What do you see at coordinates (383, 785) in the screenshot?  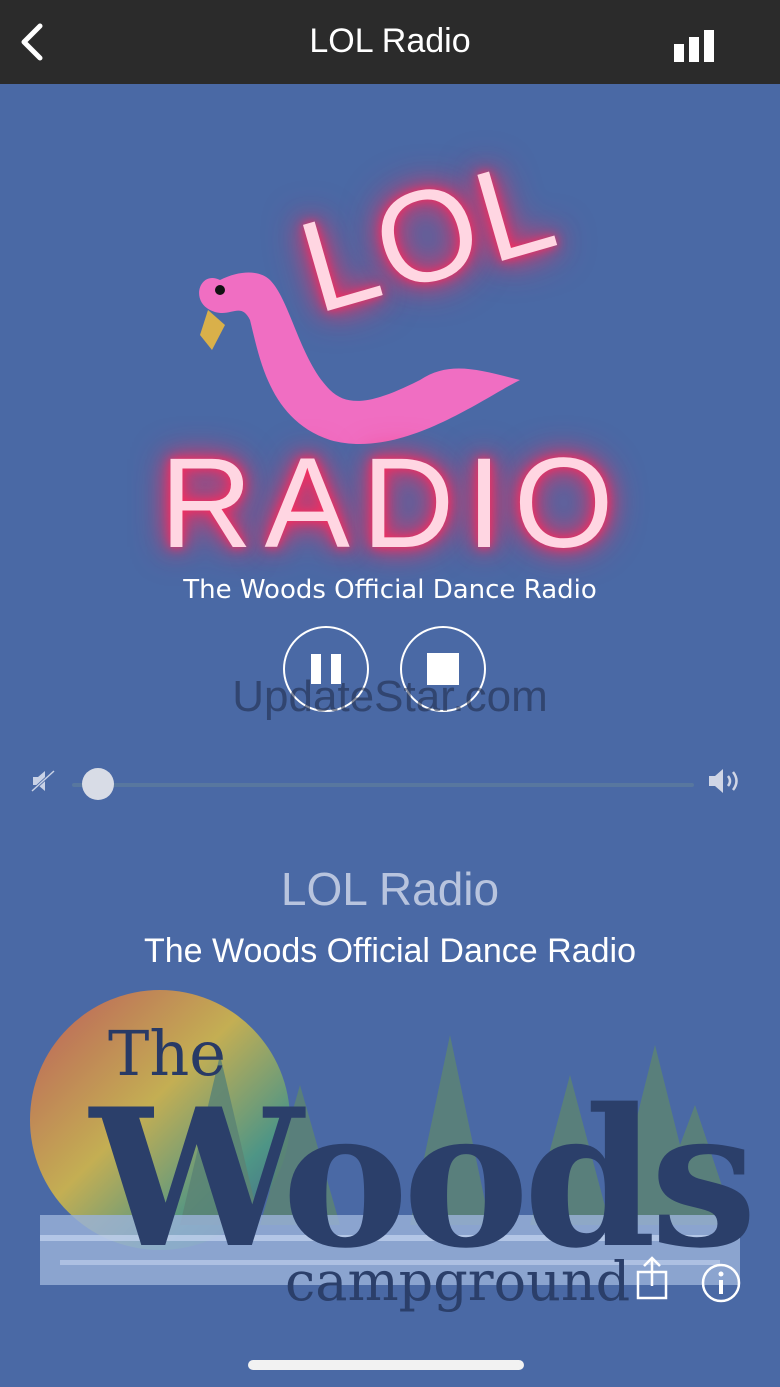 I see `volume-slider-track` at bounding box center [383, 785].